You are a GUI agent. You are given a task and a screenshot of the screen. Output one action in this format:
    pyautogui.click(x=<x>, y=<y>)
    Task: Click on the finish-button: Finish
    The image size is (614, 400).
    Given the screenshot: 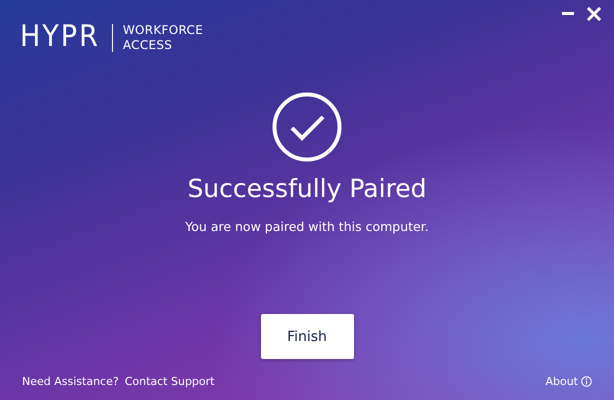 What is the action you would take?
    pyautogui.click(x=307, y=336)
    